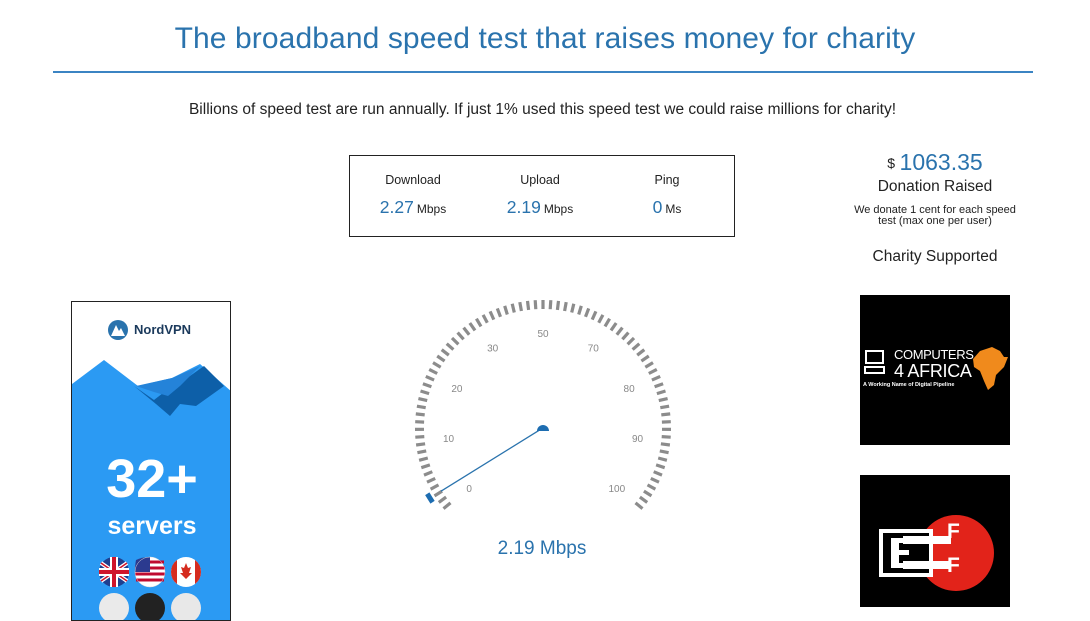 The width and height of the screenshot is (1090, 621). What do you see at coordinates (490, 461) in the screenshot?
I see `gauge-needle` at bounding box center [490, 461].